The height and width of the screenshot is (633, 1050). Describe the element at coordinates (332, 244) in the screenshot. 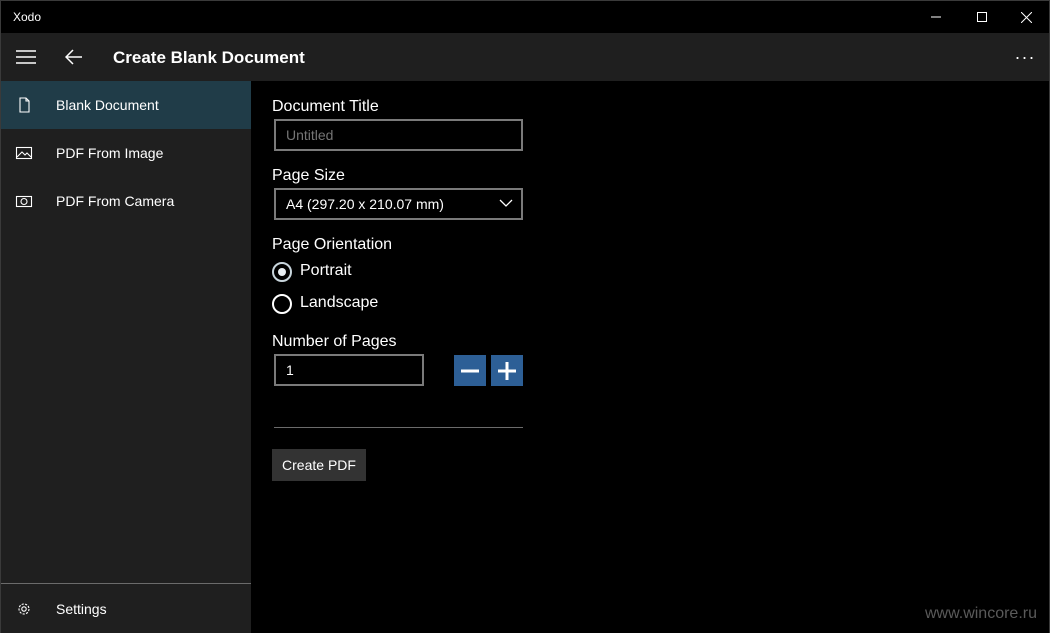

I see `page-orientation-label: Page Orientation` at that location.